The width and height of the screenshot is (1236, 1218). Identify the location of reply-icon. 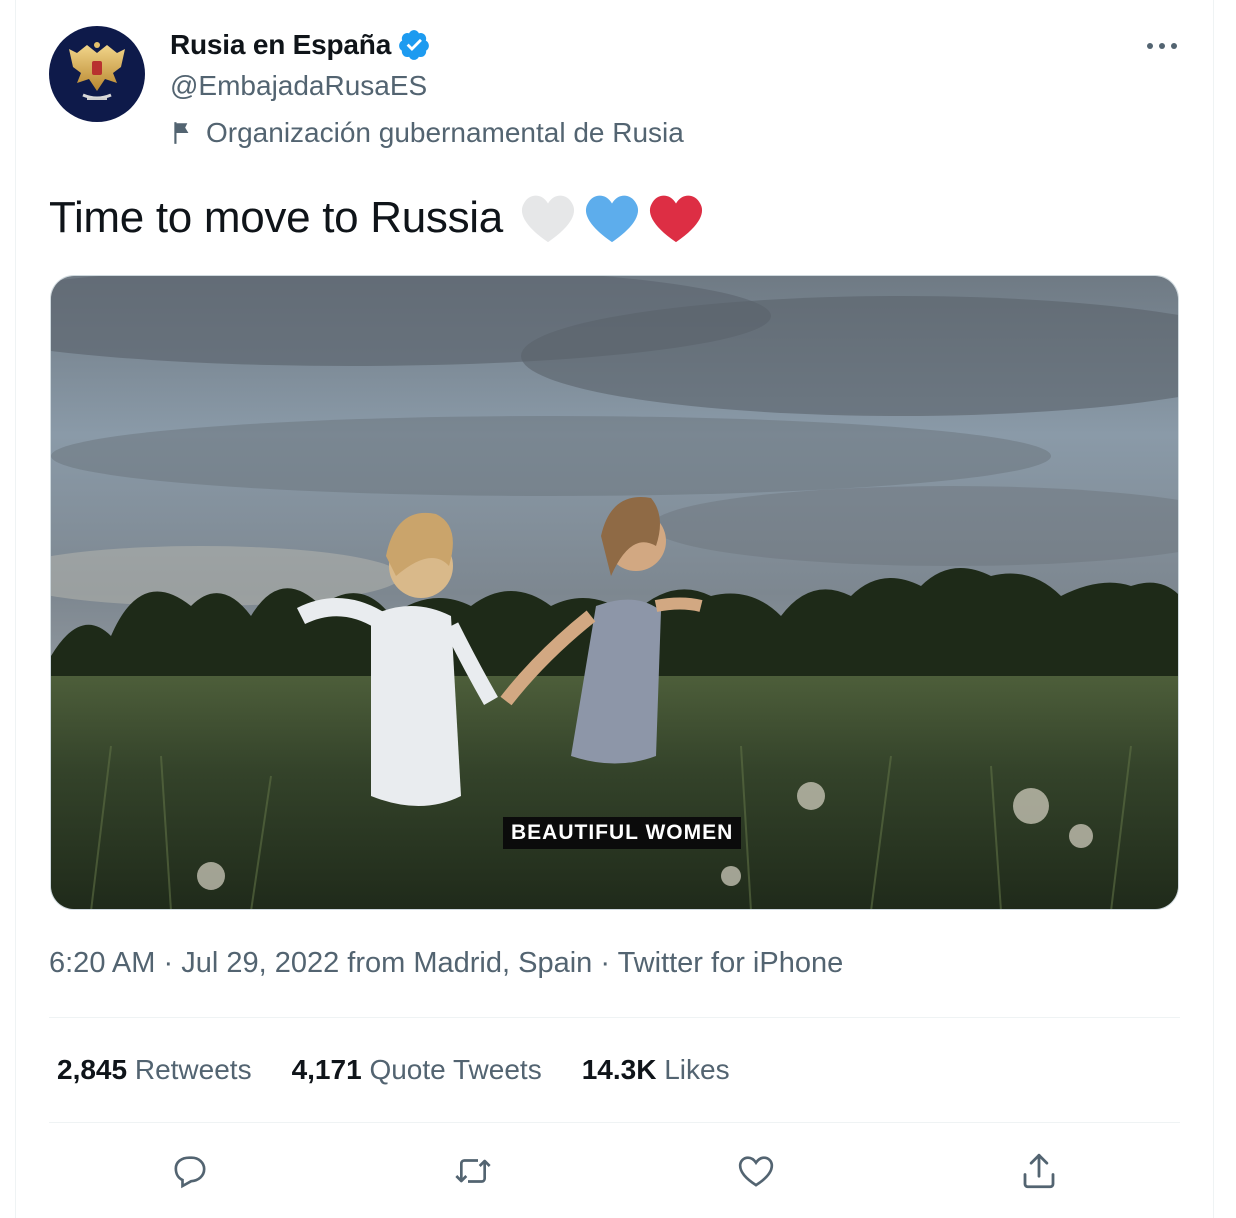
(190, 1171).